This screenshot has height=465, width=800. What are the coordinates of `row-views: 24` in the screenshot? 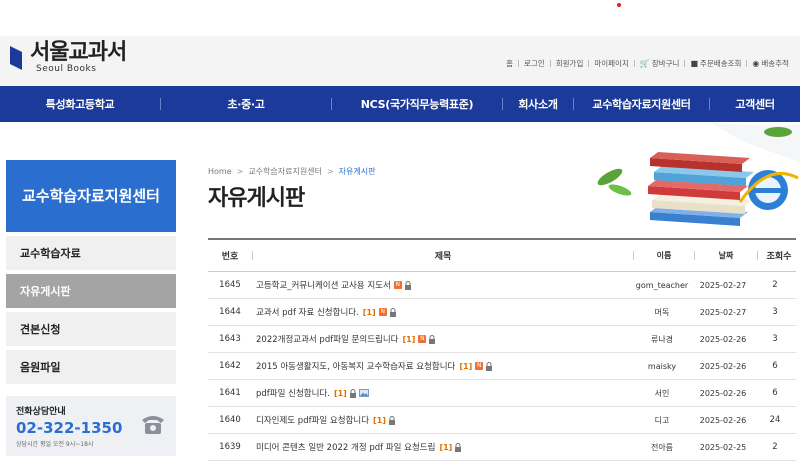 It's located at (775, 420).